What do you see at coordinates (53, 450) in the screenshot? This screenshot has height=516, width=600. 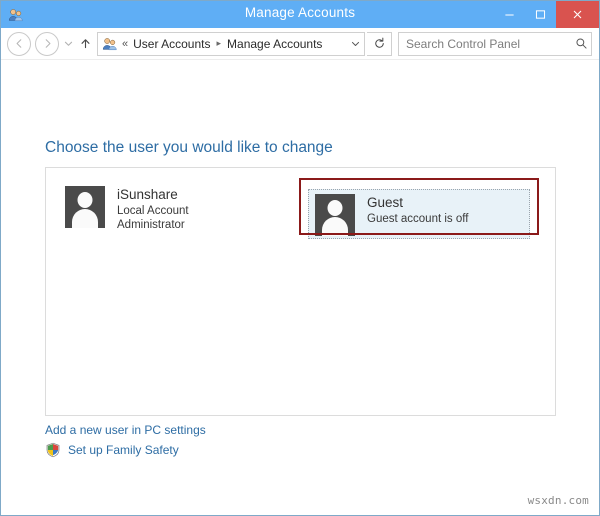 I see `shield-icon` at bounding box center [53, 450].